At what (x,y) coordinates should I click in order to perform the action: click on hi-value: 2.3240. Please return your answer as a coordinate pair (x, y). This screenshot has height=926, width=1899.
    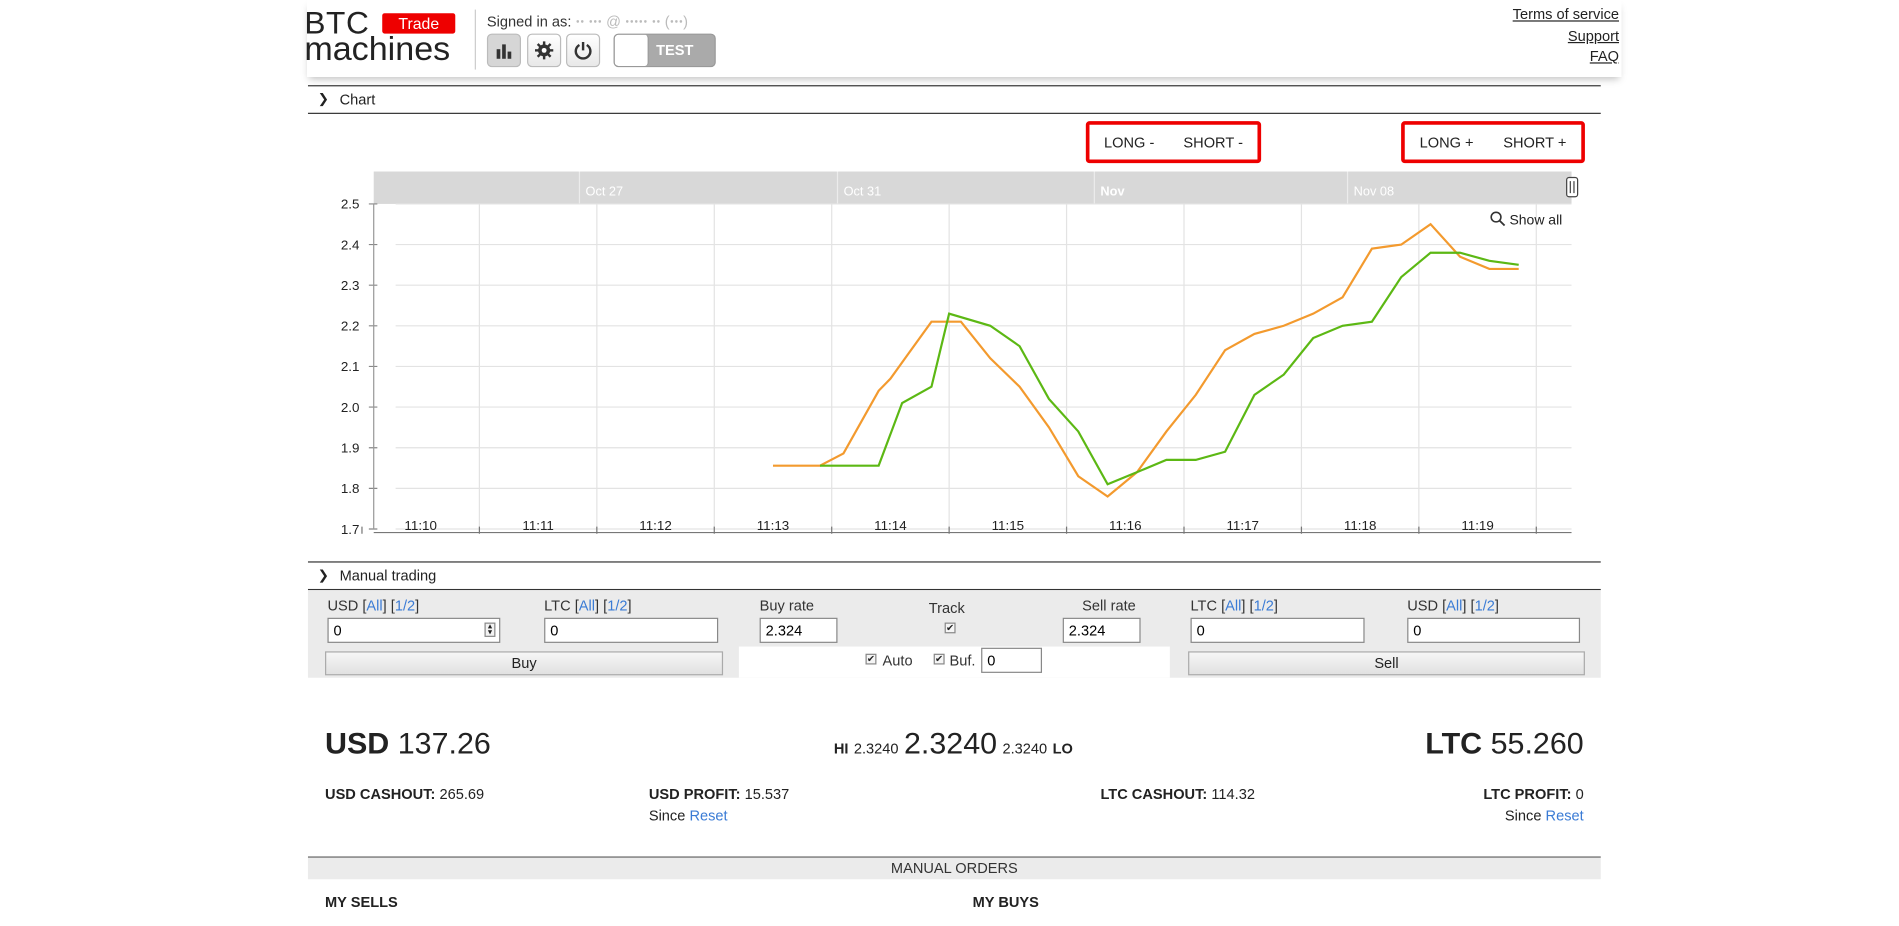
    Looking at the image, I should click on (876, 748).